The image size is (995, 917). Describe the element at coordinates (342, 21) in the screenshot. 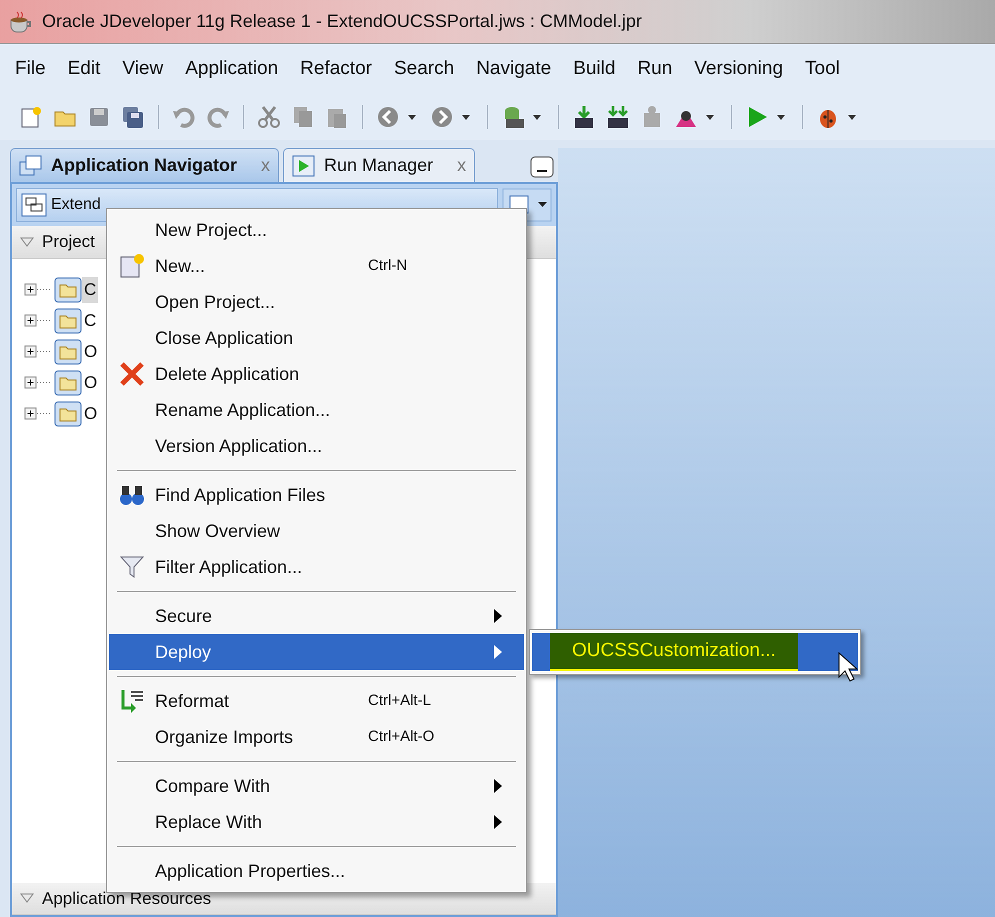

I see `window-title: Oracle JDeveloper 11g Release 1 - ExtendOUCSSPortal.jws : CMModel.jpr` at that location.